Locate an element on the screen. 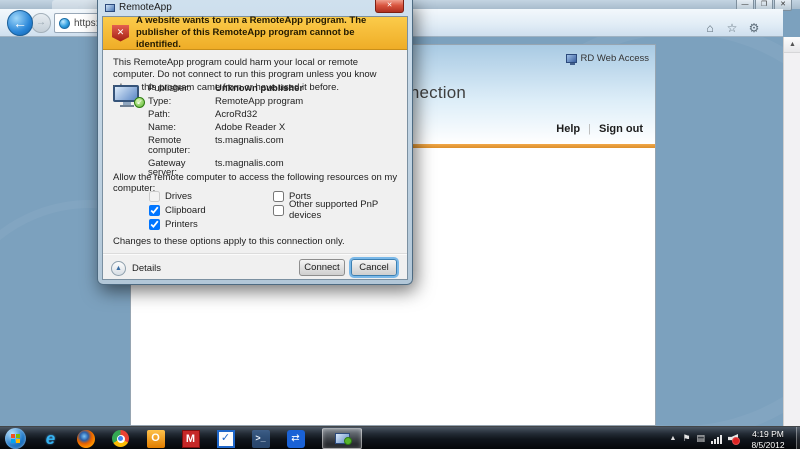 Image resolution: width=800 pixels, height=449 pixels. security-shield-icon: ✕ is located at coordinates (120, 33).